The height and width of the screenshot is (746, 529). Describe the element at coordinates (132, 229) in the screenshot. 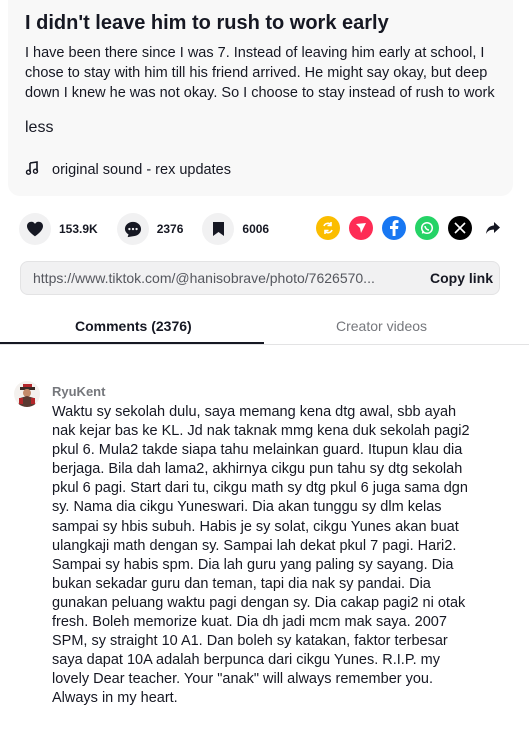

I see `comment-icon` at that location.